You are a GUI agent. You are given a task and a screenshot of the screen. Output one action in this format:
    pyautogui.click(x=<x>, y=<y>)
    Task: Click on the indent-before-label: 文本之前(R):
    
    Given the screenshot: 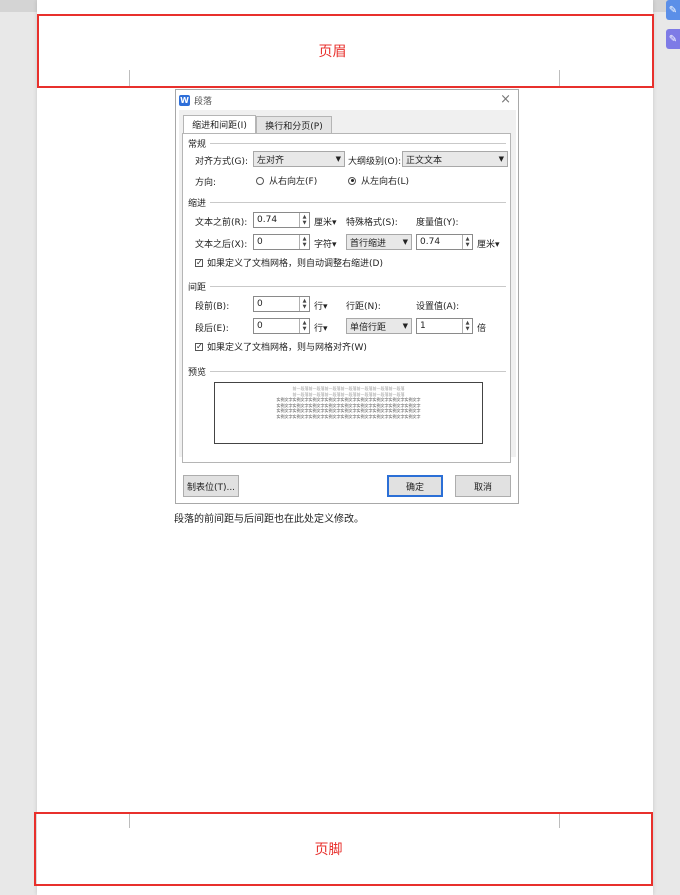 What is the action you would take?
    pyautogui.click(x=221, y=223)
    